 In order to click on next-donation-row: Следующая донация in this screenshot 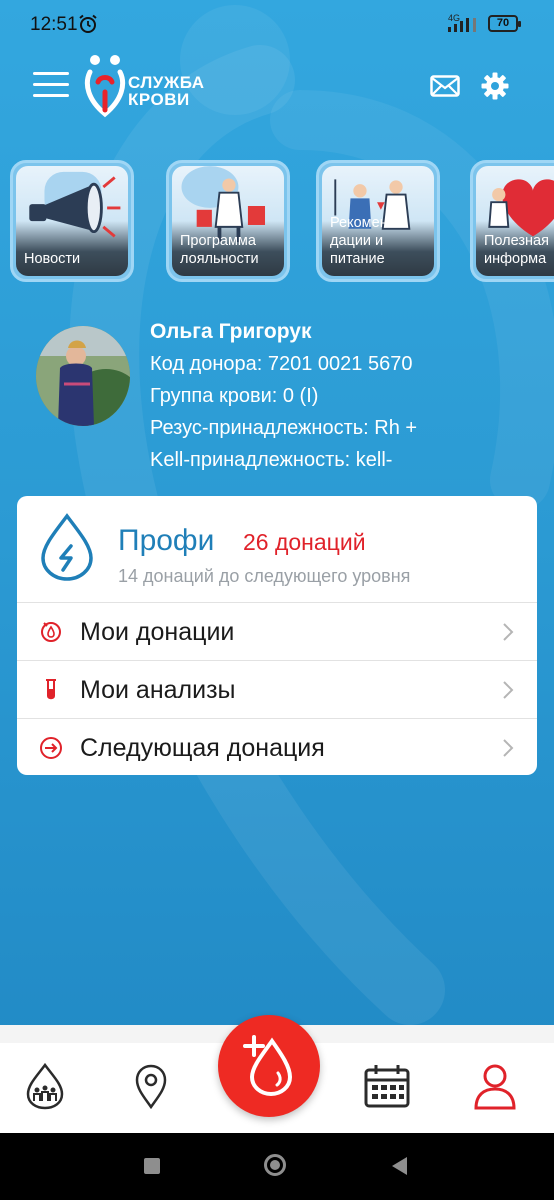, I will do `click(277, 746)`.